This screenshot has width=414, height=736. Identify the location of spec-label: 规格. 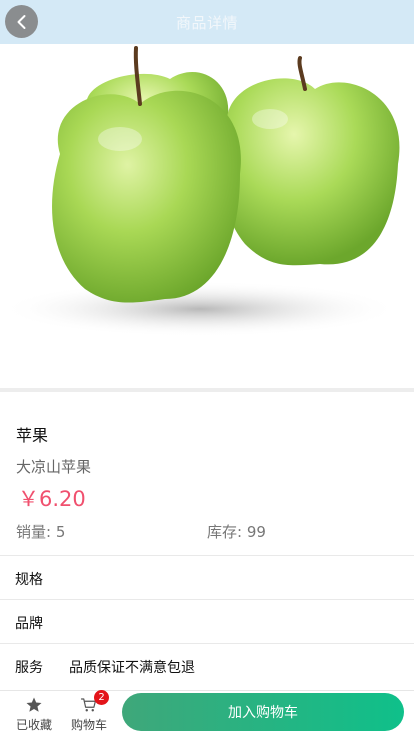
(29, 580).